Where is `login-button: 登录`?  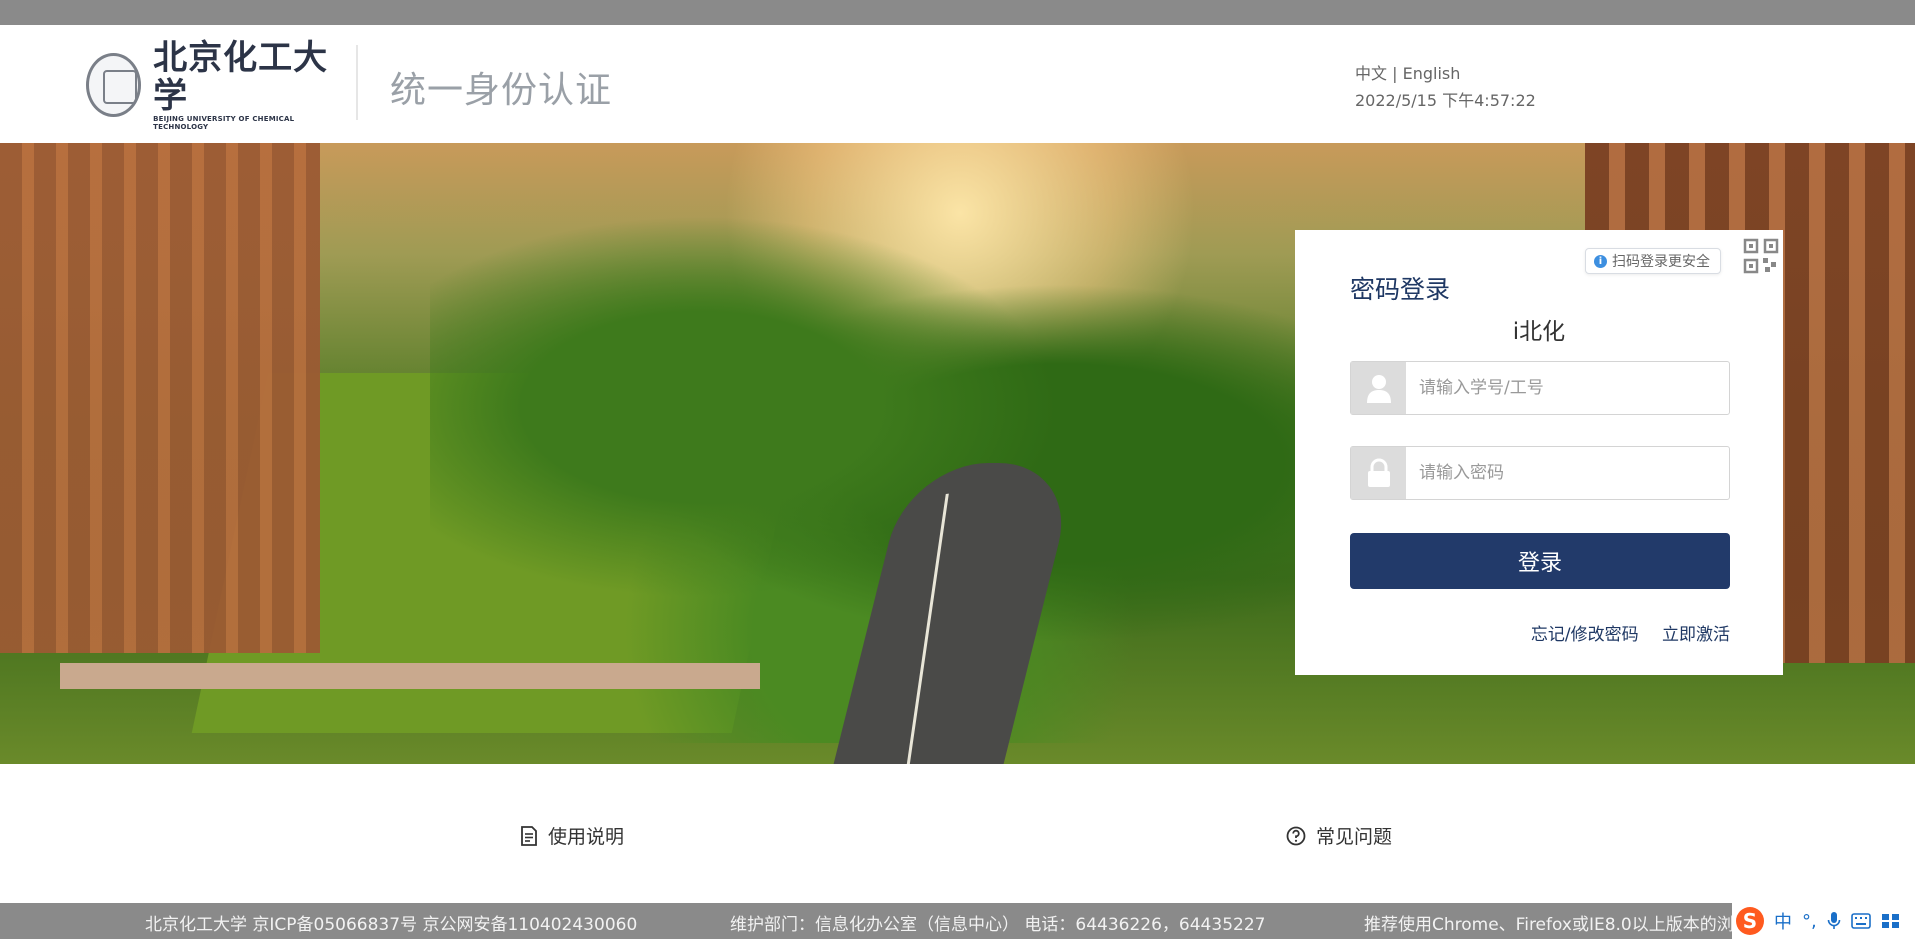
login-button: 登录 is located at coordinates (1540, 561).